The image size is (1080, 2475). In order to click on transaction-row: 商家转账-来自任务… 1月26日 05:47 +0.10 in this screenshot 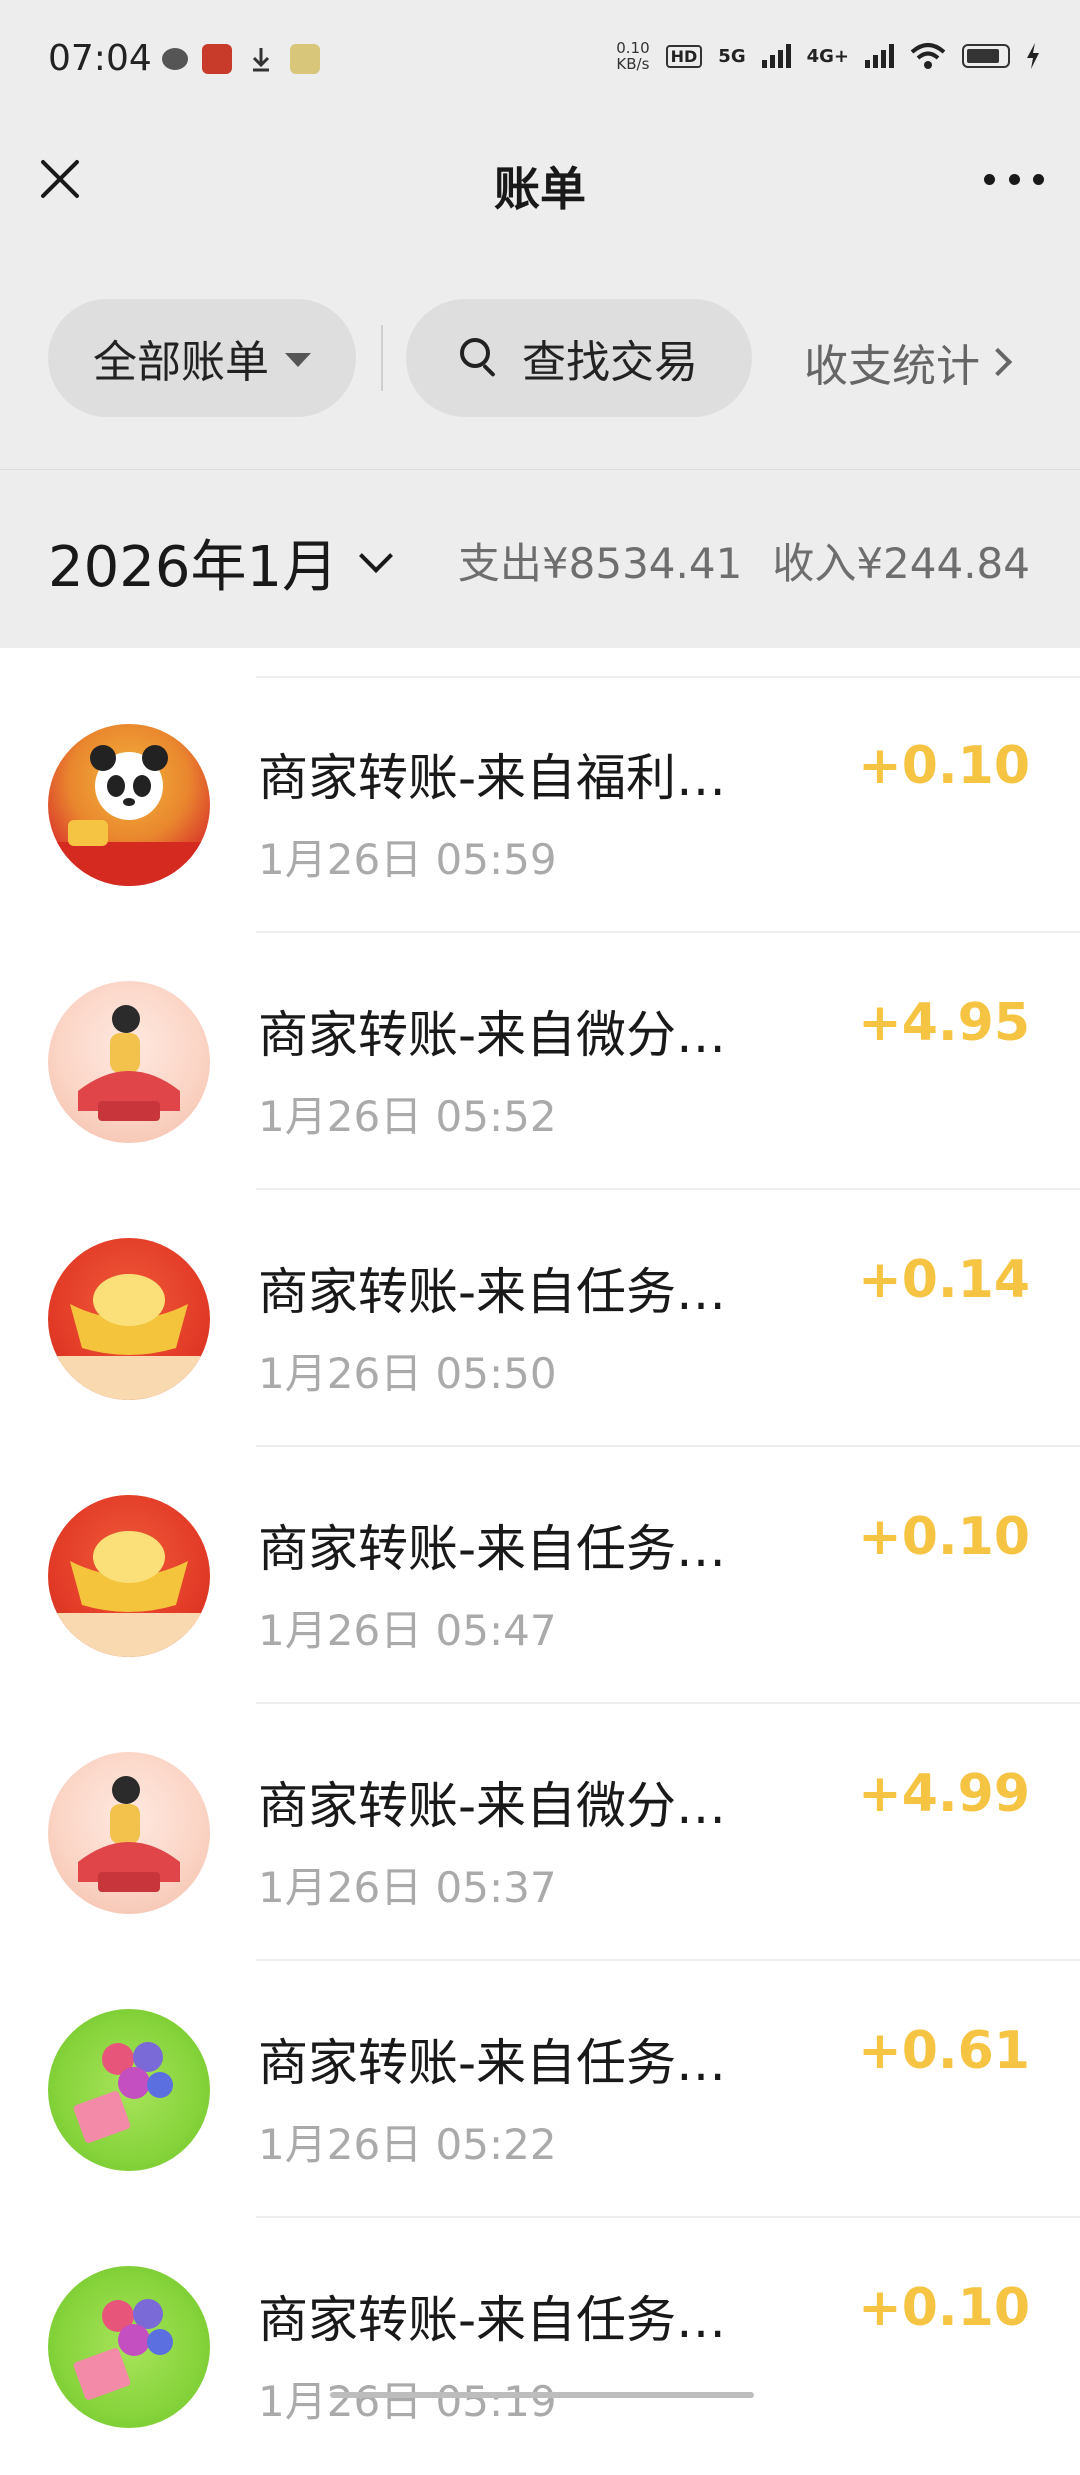, I will do `click(540, 1575)`.